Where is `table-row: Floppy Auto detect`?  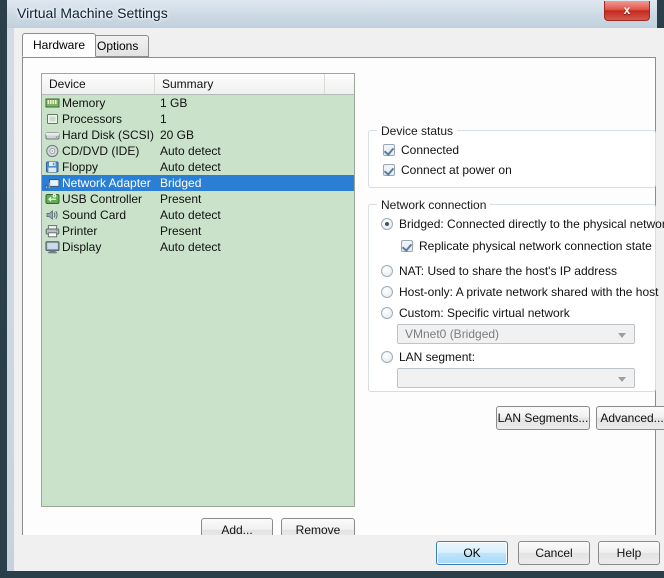 table-row: Floppy Auto detect is located at coordinates (198, 167).